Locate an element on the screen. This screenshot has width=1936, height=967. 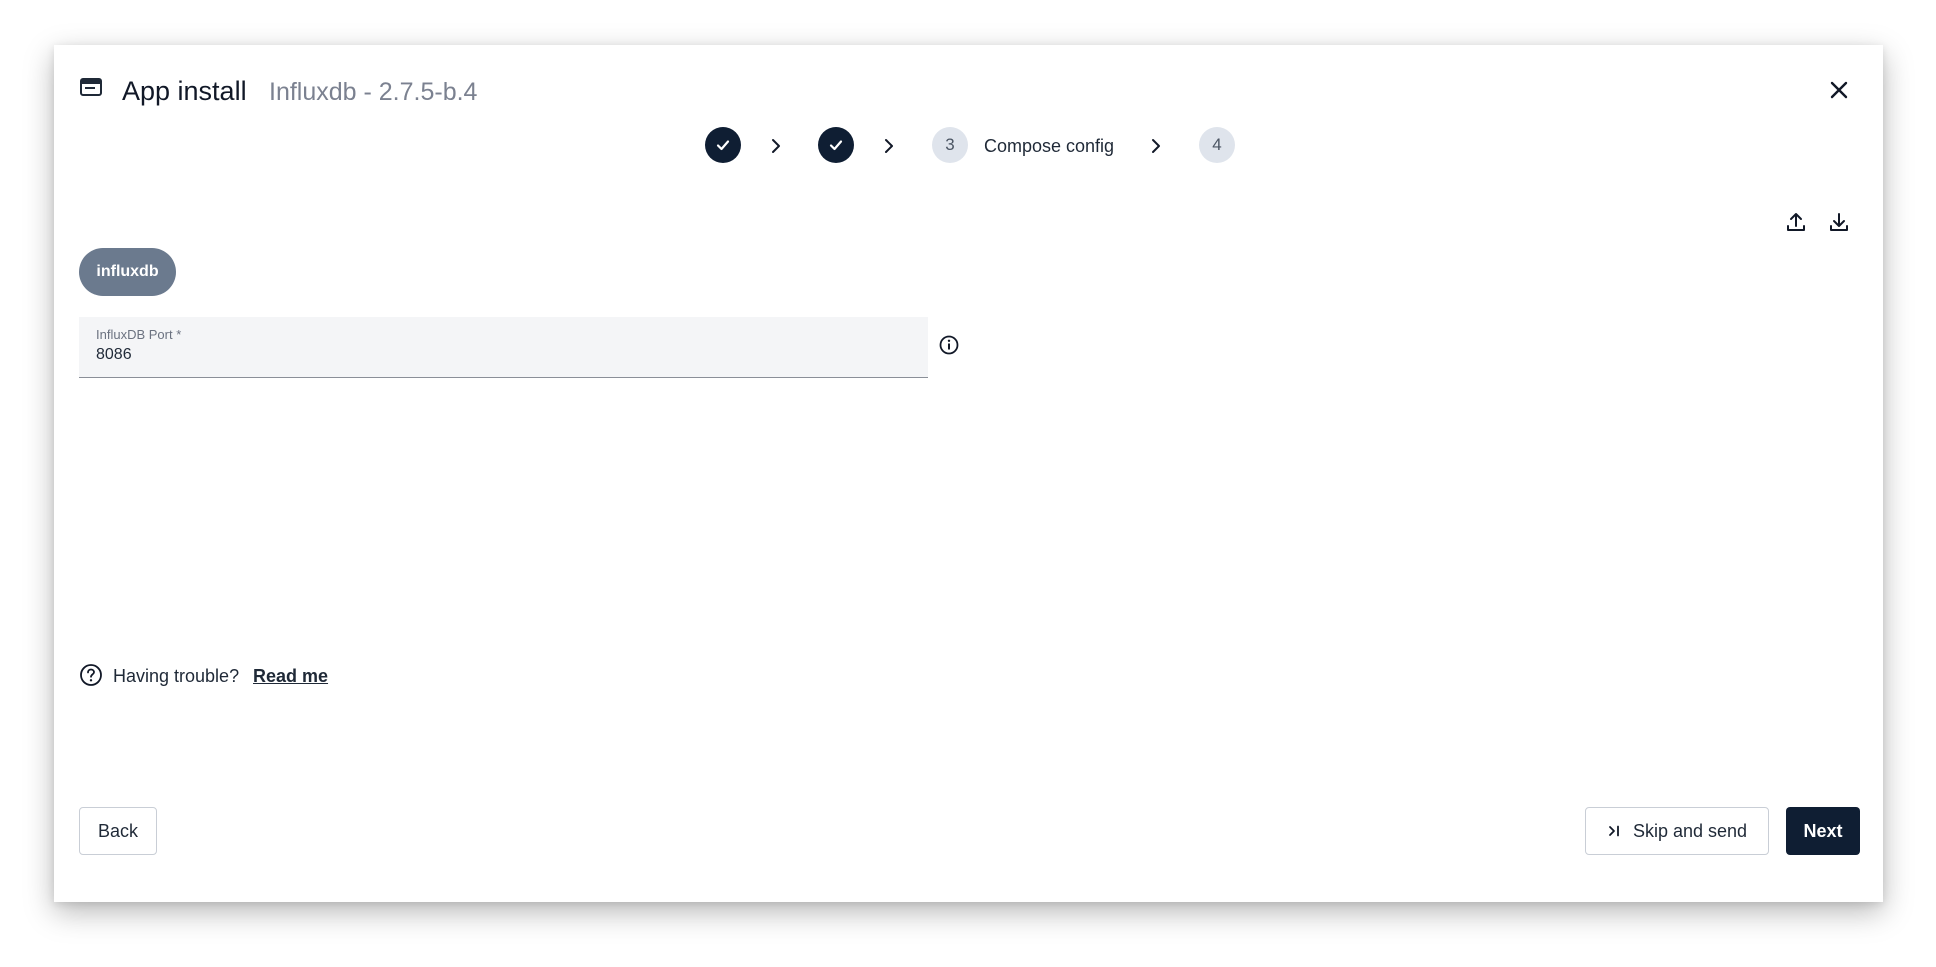
read-me-link: Read me is located at coordinates (290, 676).